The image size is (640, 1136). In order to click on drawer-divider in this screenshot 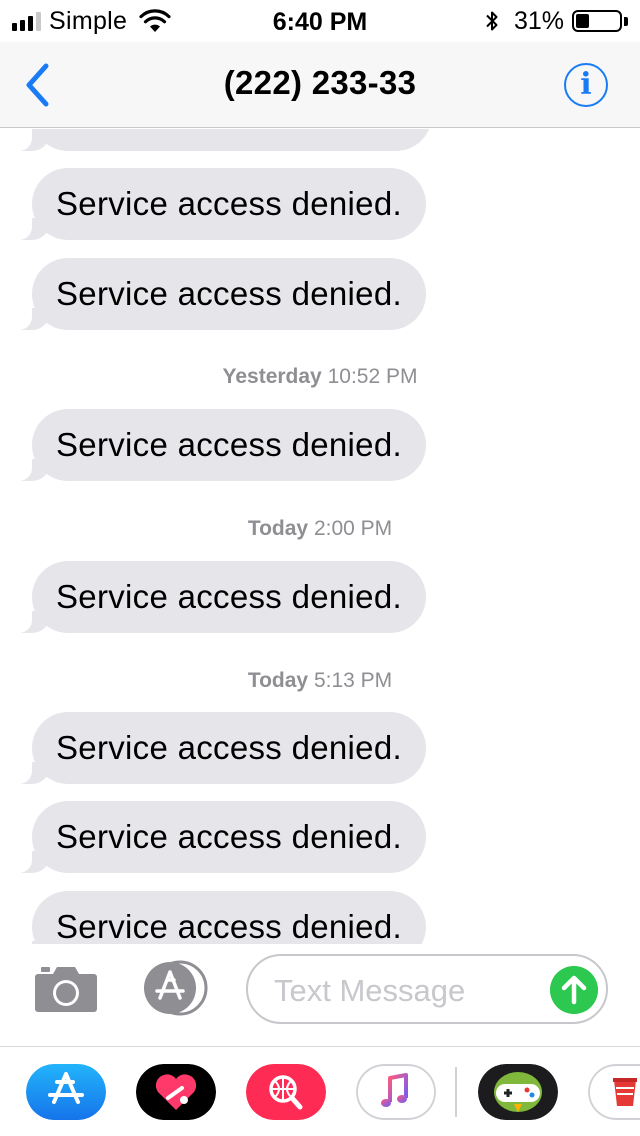, I will do `click(456, 1092)`.